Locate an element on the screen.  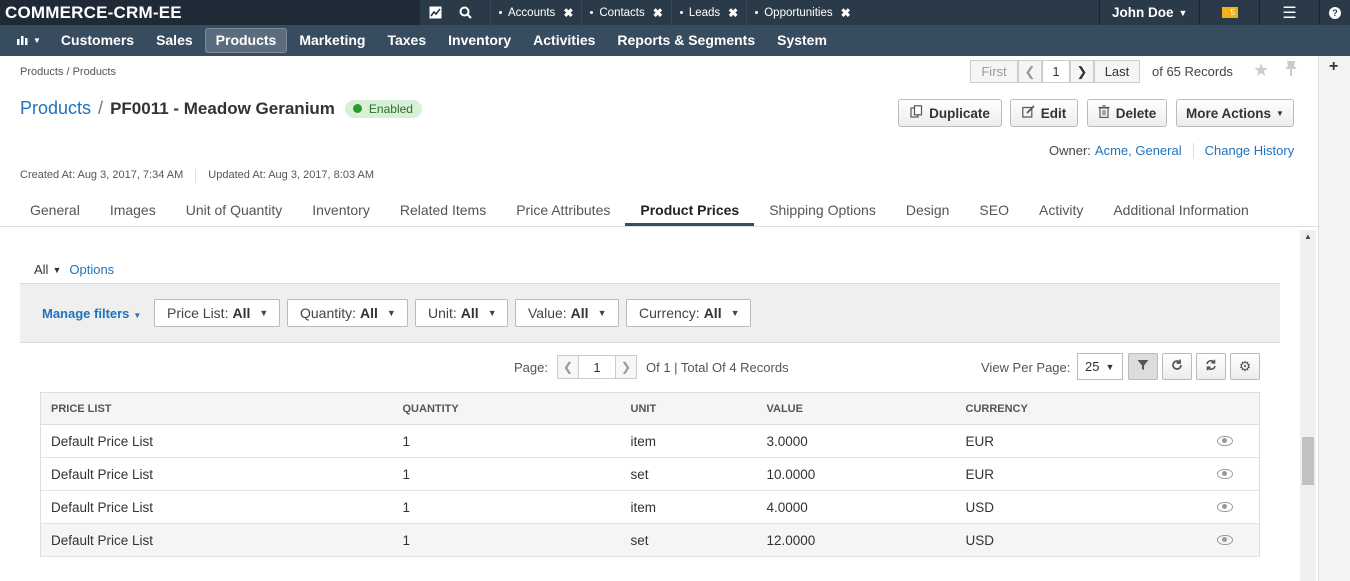
cell-price-list: Default Price List is located at coordinates (216, 441).